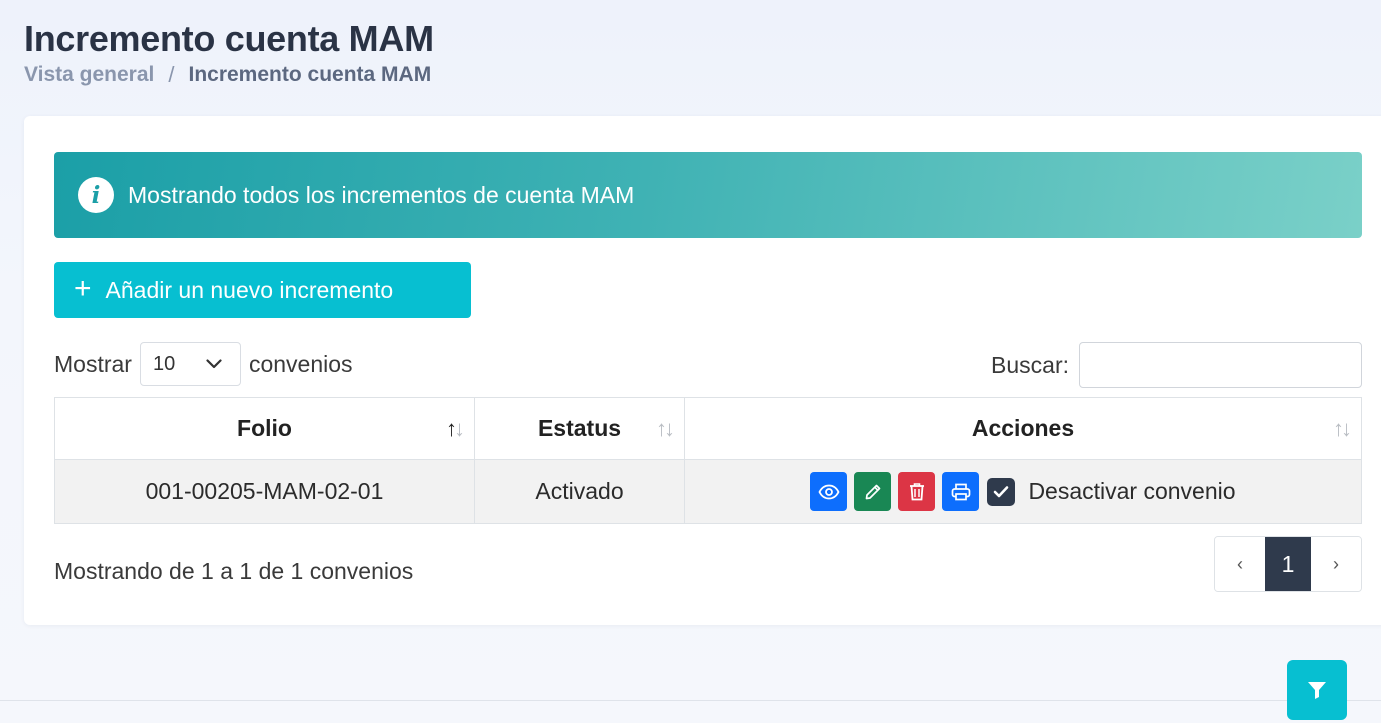 This screenshot has width=1381, height=723. What do you see at coordinates (1131, 491) in the screenshot?
I see `deactivate-label: Desactivar convenio` at bounding box center [1131, 491].